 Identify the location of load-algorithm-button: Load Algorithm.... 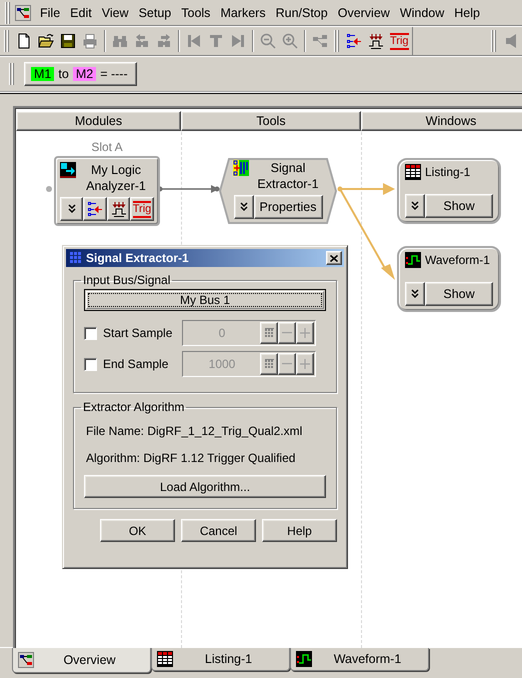
(205, 486).